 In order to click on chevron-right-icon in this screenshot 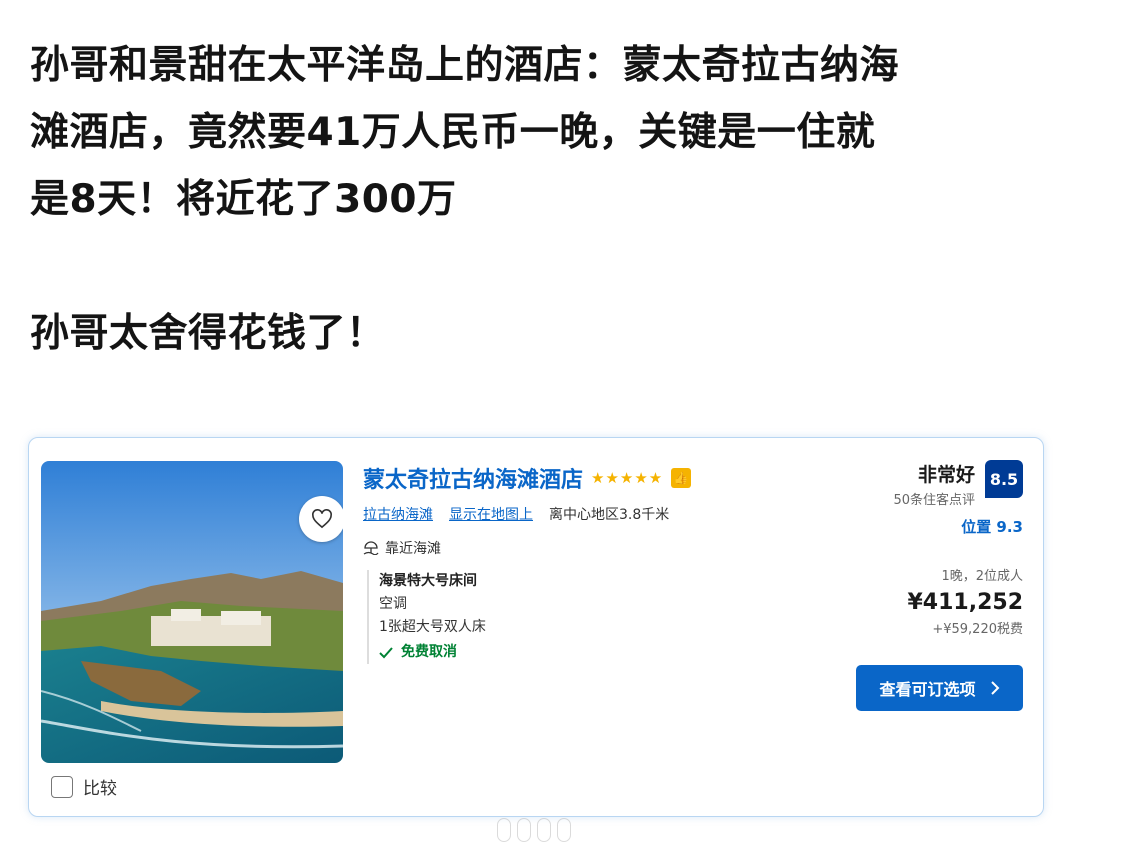, I will do `click(994, 688)`.